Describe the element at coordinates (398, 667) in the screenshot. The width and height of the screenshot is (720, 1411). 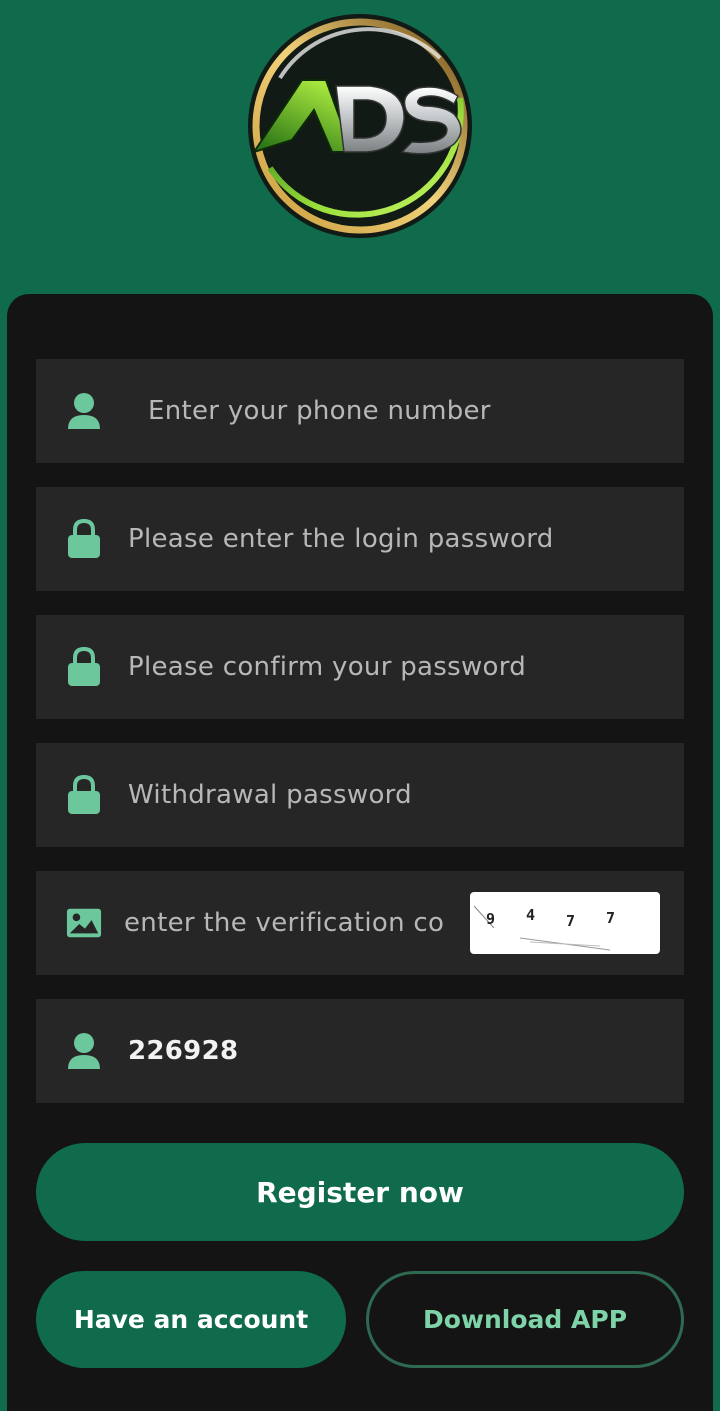
I see `confirm-password-input` at that location.